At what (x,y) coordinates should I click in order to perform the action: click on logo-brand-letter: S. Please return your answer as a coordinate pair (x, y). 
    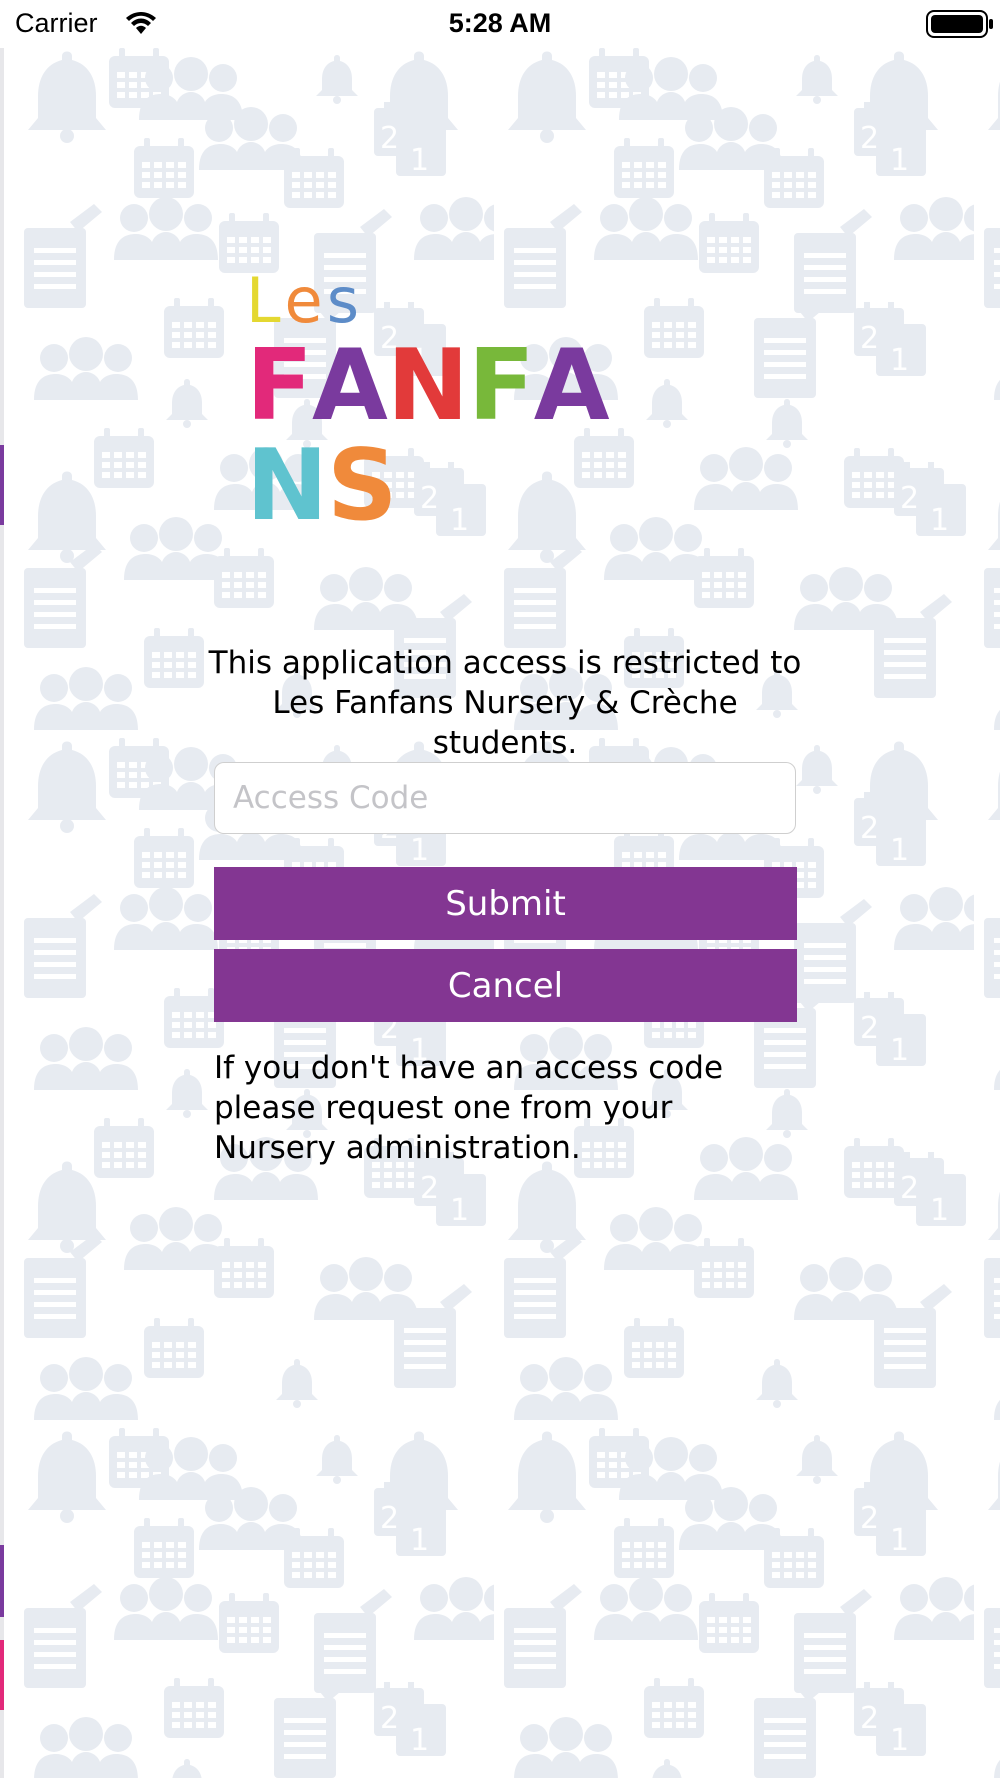
    Looking at the image, I should click on (362, 486).